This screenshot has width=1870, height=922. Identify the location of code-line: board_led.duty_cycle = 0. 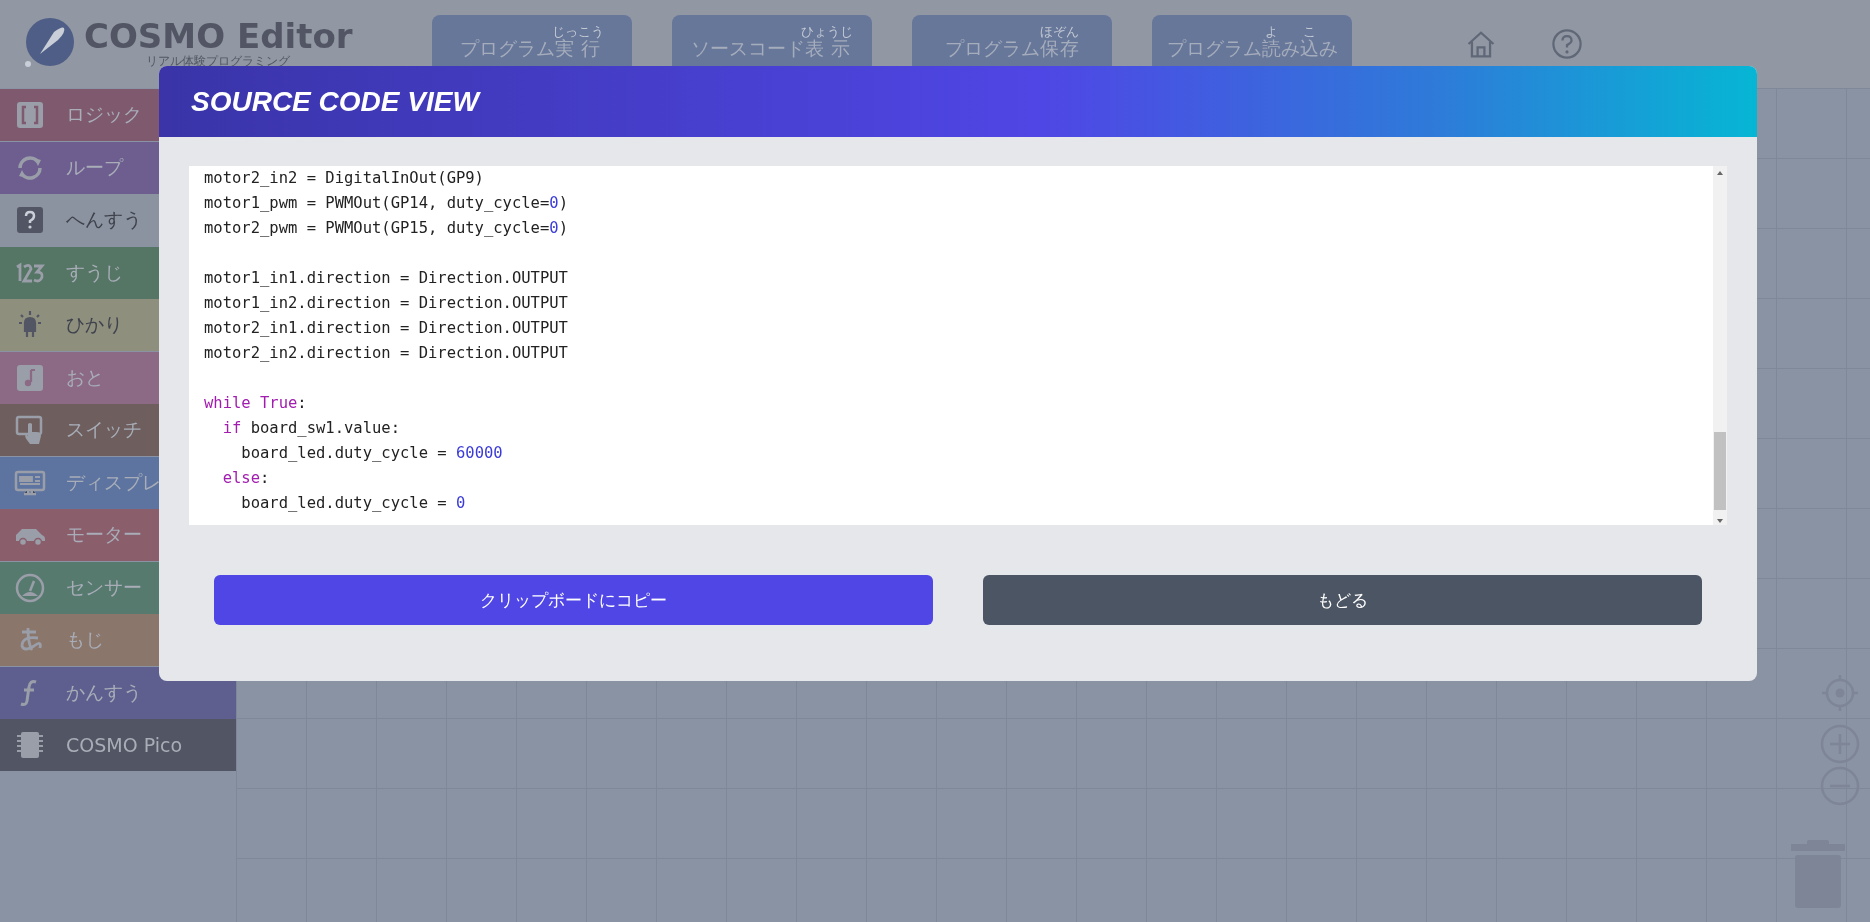
(353, 503).